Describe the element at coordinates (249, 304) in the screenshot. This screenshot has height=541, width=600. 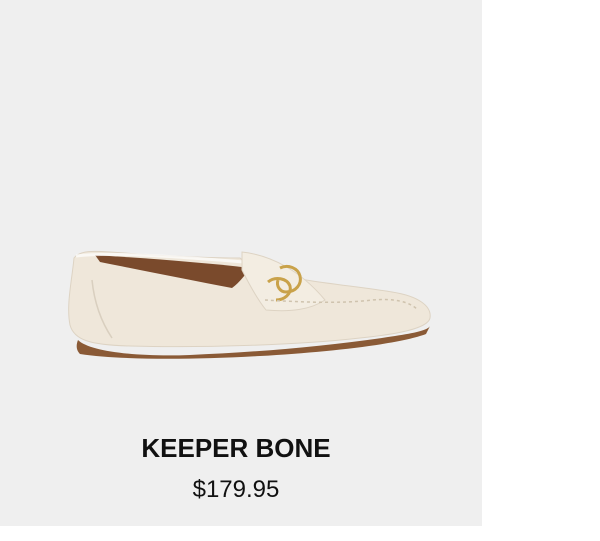
I see `loafer-shoe-image` at that location.